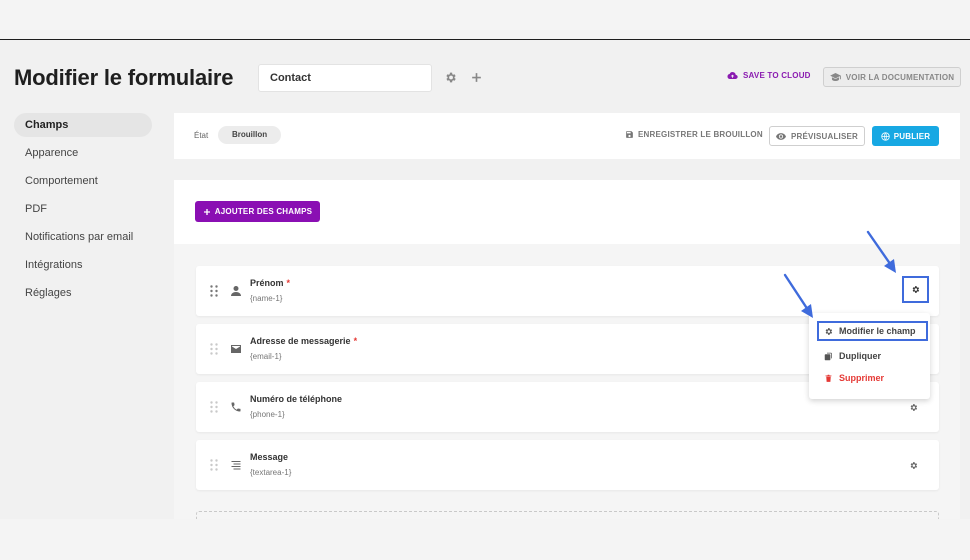  What do you see at coordinates (839, 274) in the screenshot?
I see `annotation-arrows` at bounding box center [839, 274].